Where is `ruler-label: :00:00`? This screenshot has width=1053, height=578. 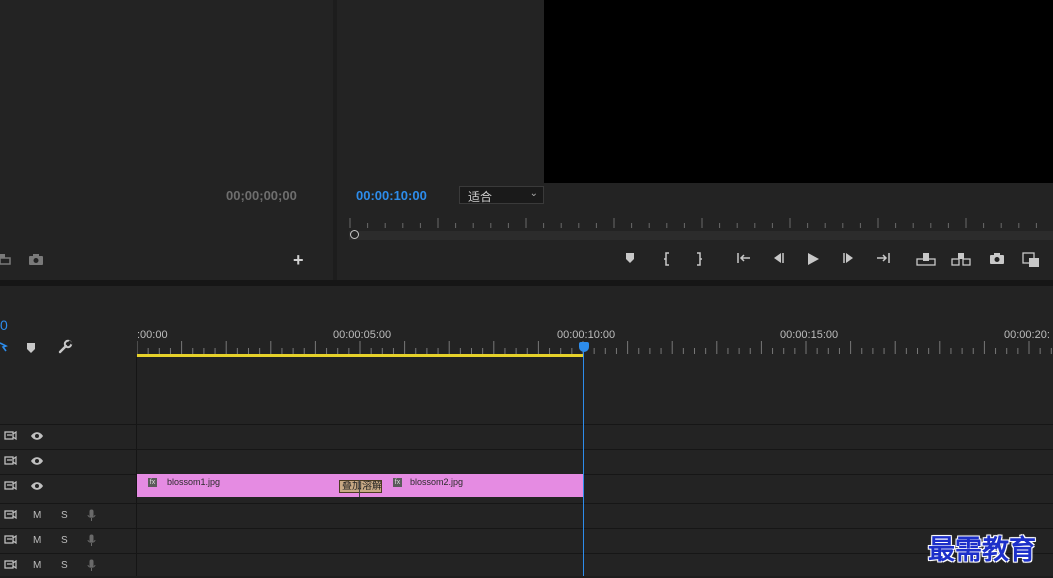 ruler-label: :00:00 is located at coordinates (152, 335).